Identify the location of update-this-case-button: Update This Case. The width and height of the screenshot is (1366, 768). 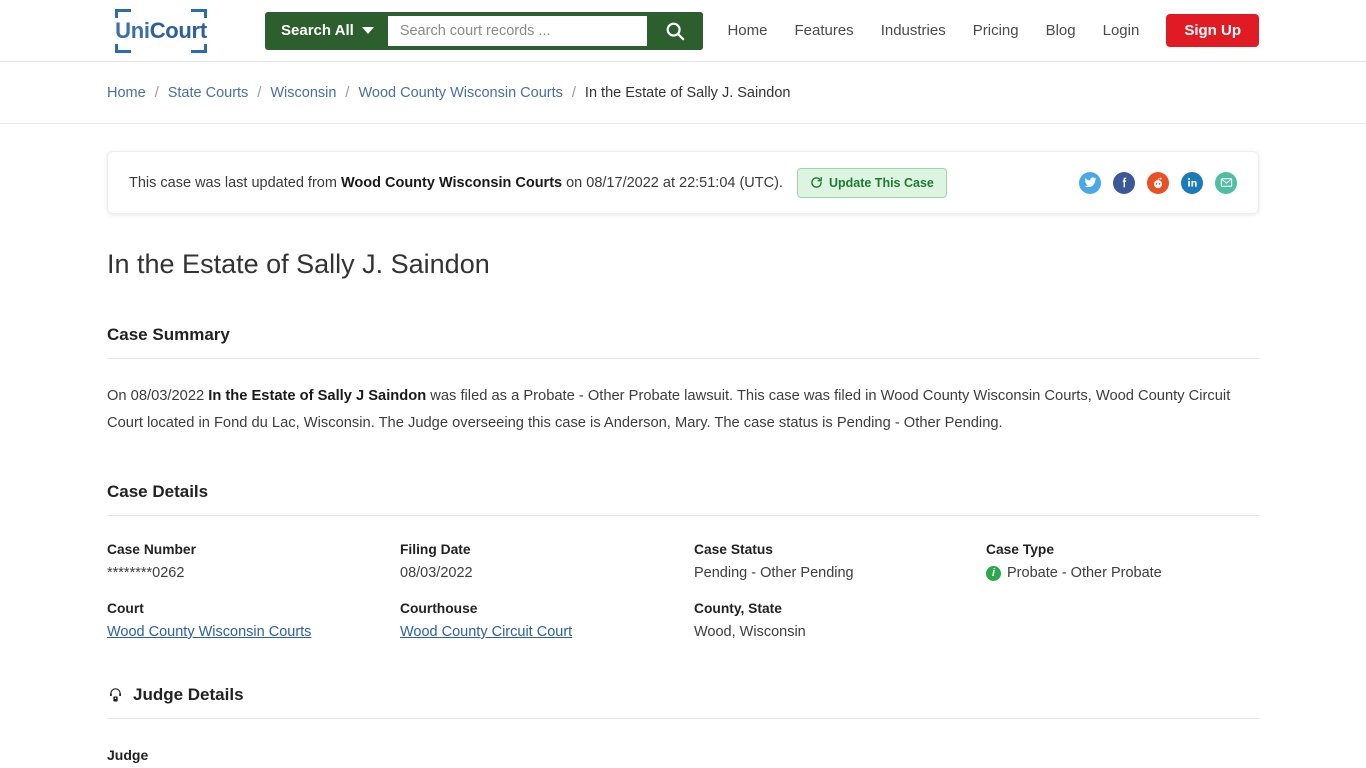
(871, 182).